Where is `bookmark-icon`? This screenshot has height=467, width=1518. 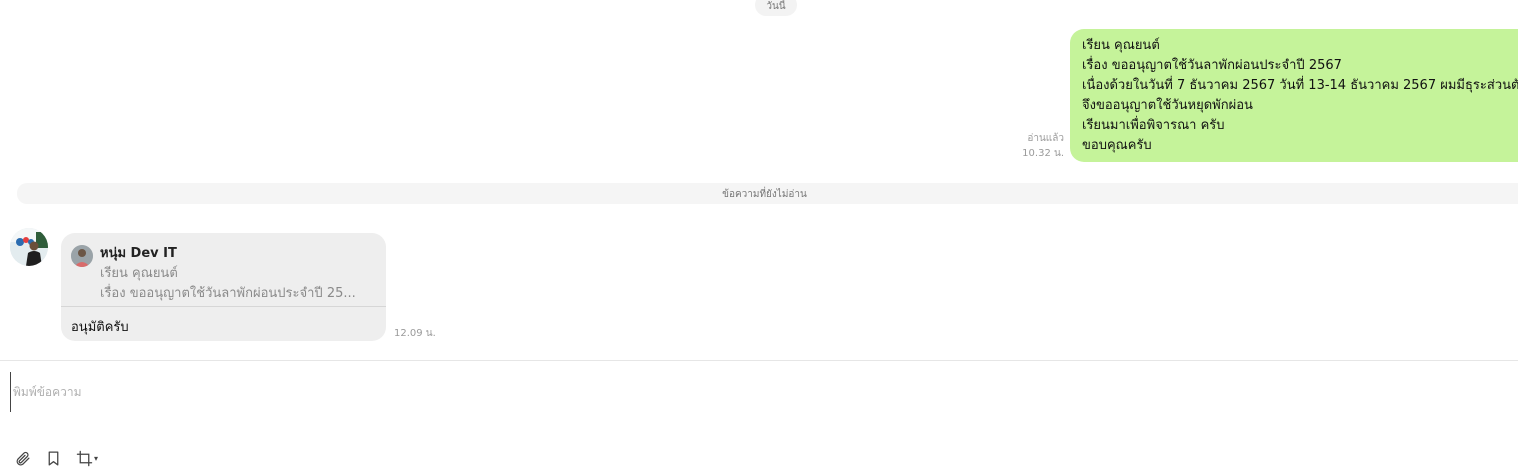
bookmark-icon is located at coordinates (53, 458).